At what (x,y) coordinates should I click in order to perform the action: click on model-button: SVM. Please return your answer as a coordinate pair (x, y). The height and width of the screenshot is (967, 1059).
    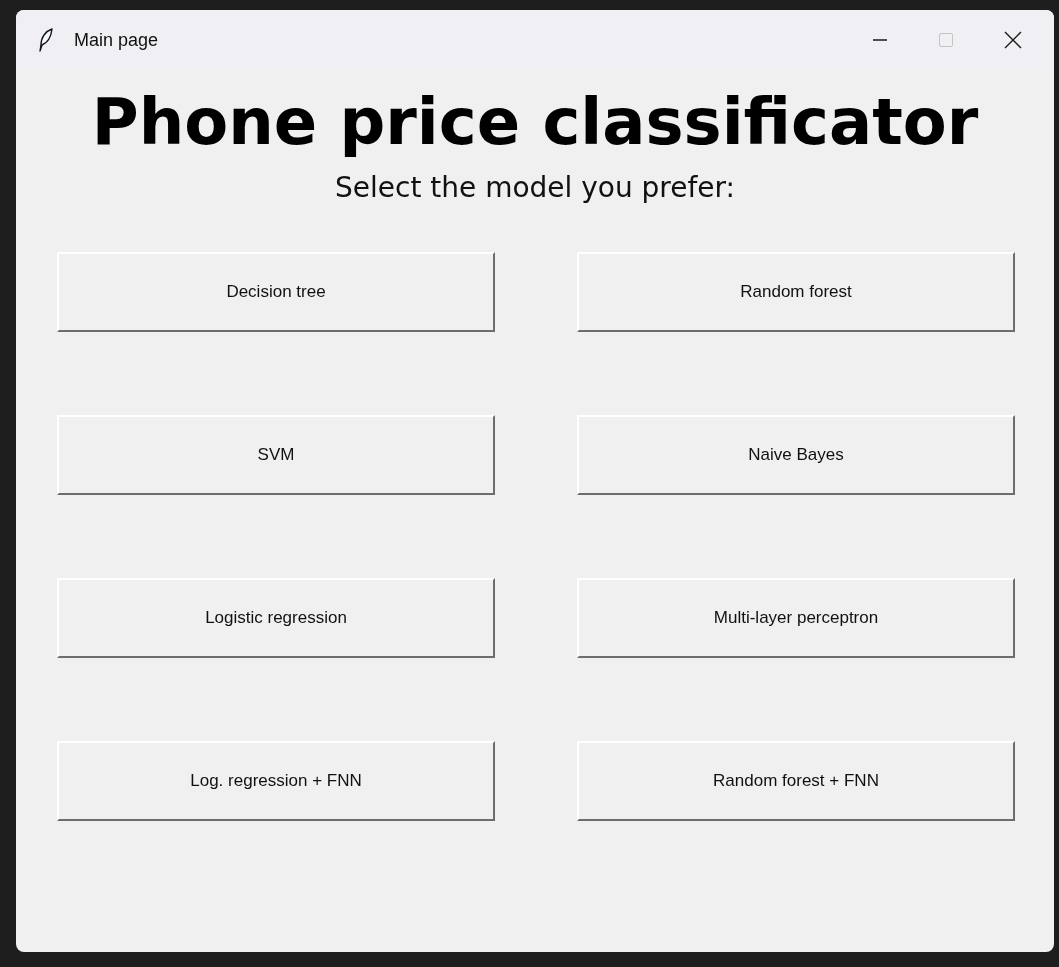
    Looking at the image, I should click on (276, 455).